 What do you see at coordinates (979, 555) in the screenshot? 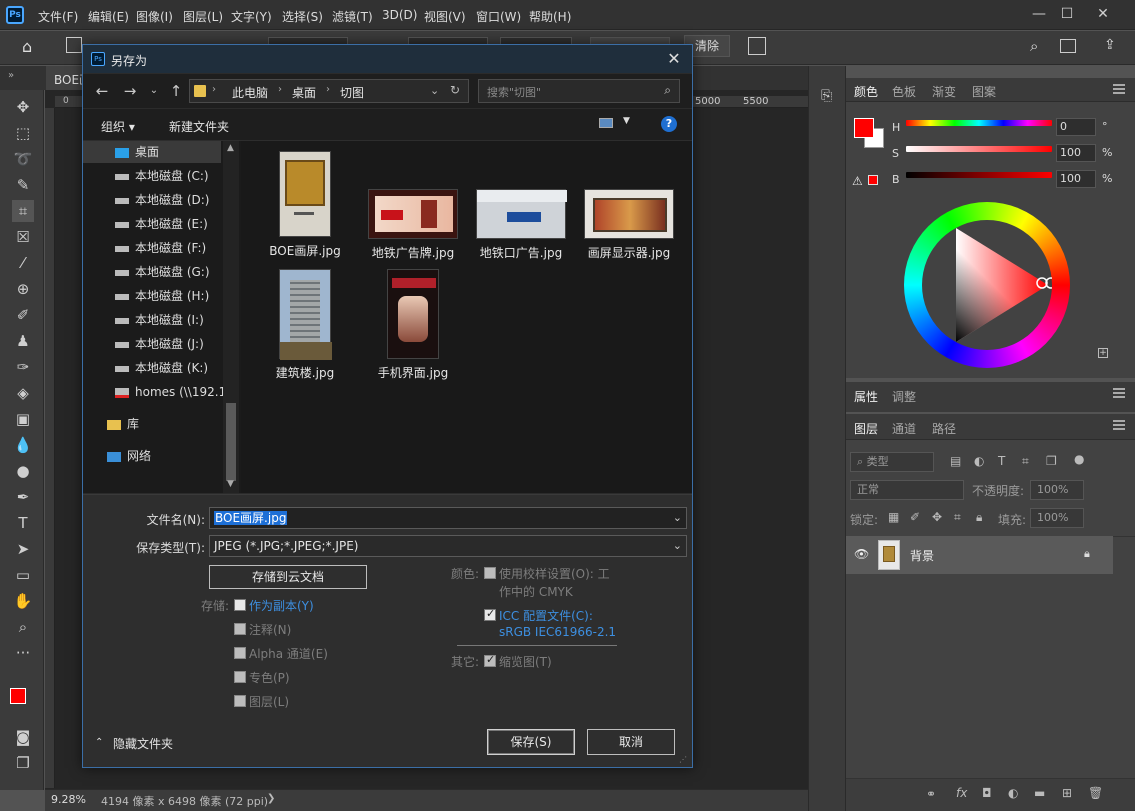
I see `layer-row: 👁︎ 背景 🔒︎` at bounding box center [979, 555].